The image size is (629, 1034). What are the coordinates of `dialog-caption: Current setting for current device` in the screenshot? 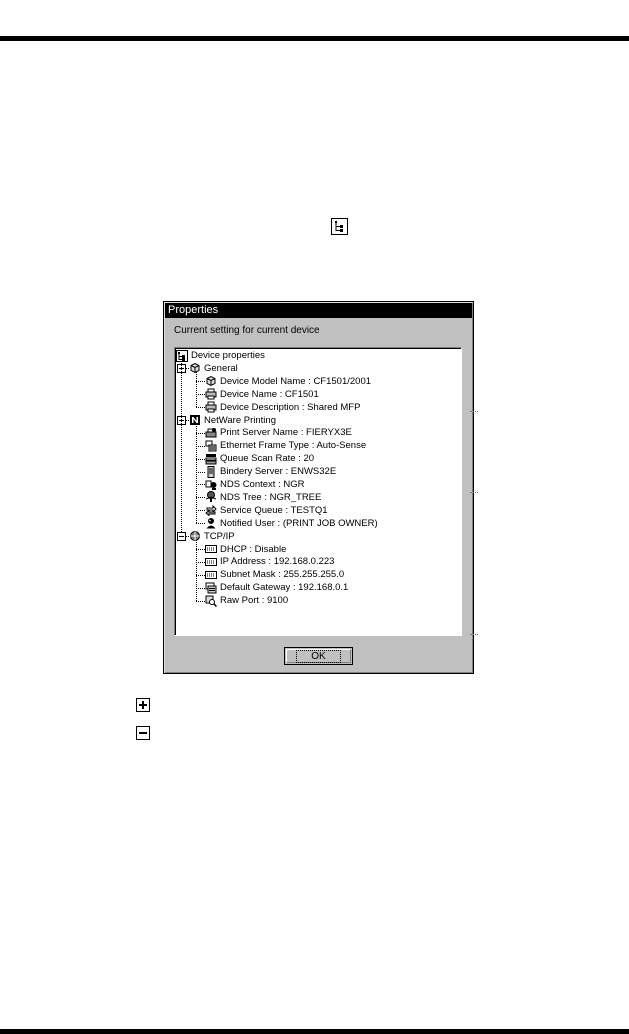 It's located at (247, 330).